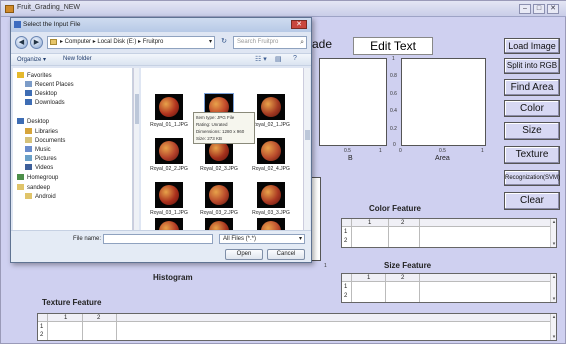 This screenshot has width=566, height=344. What do you see at coordinates (50, 141) in the screenshot?
I see `nav-item-label: Documents` at bounding box center [50, 141].